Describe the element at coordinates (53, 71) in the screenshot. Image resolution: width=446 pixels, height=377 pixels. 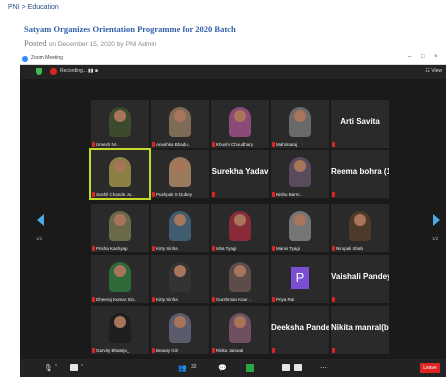
I see `recording-icon` at that location.